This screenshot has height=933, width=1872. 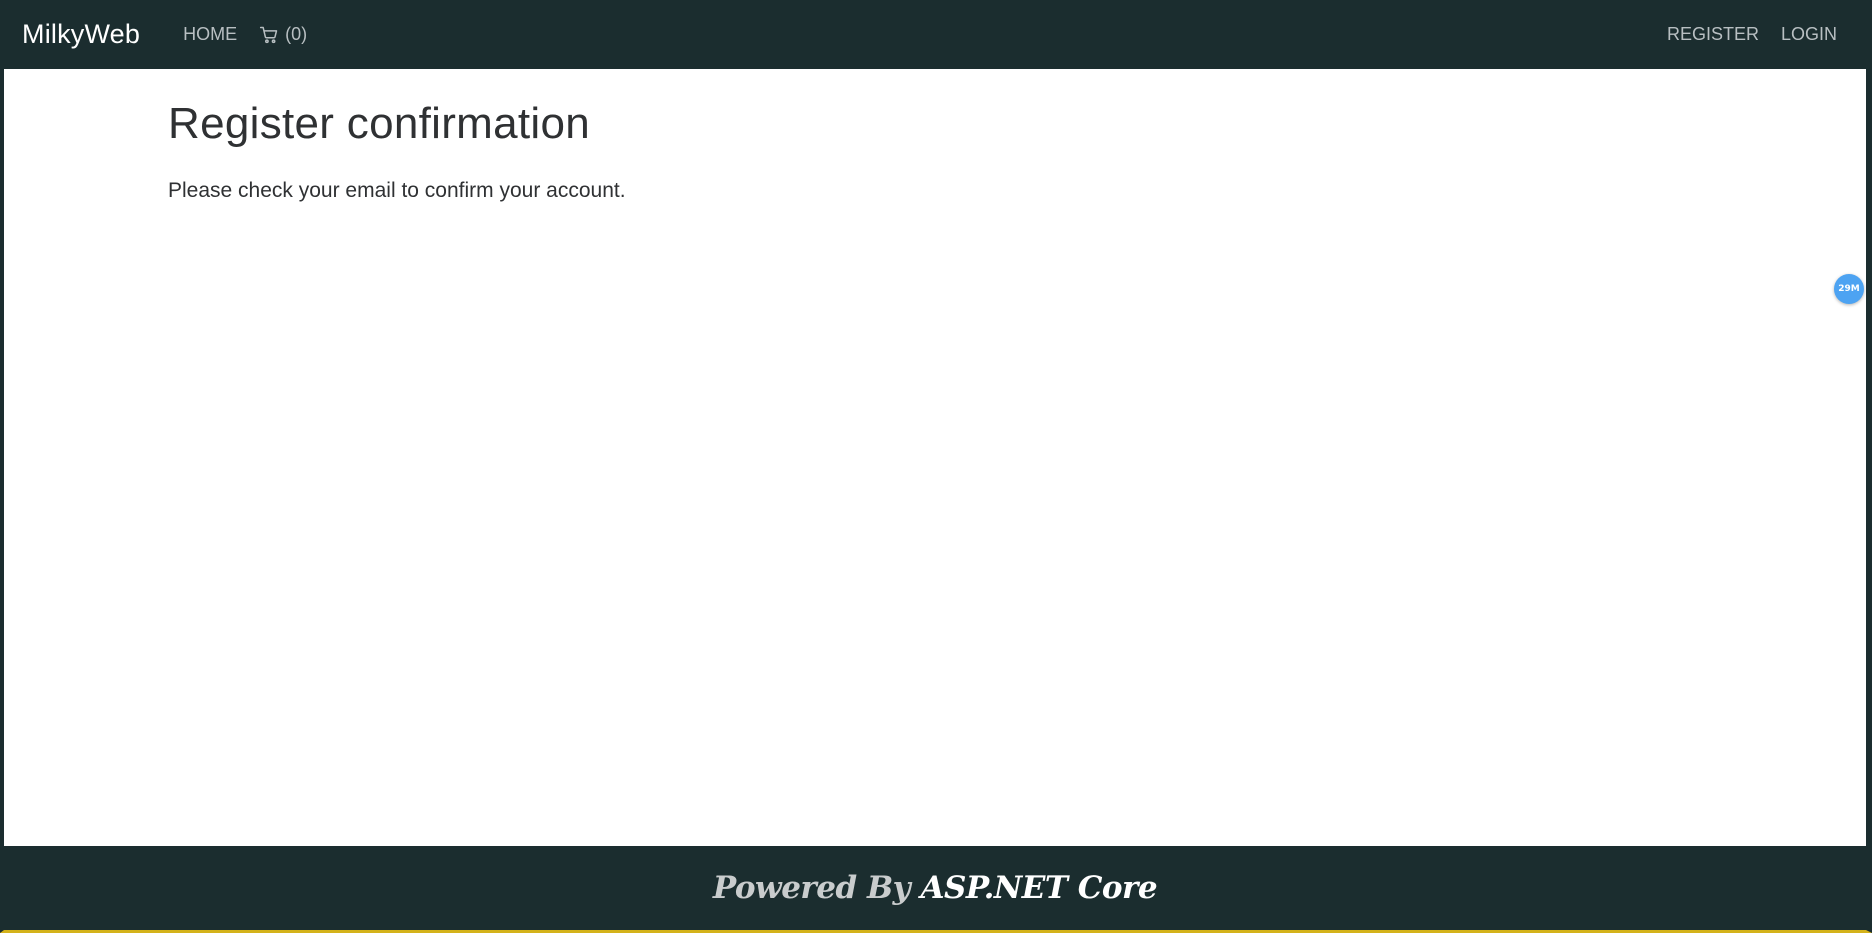 I want to click on cart-icon, so click(x=269, y=34).